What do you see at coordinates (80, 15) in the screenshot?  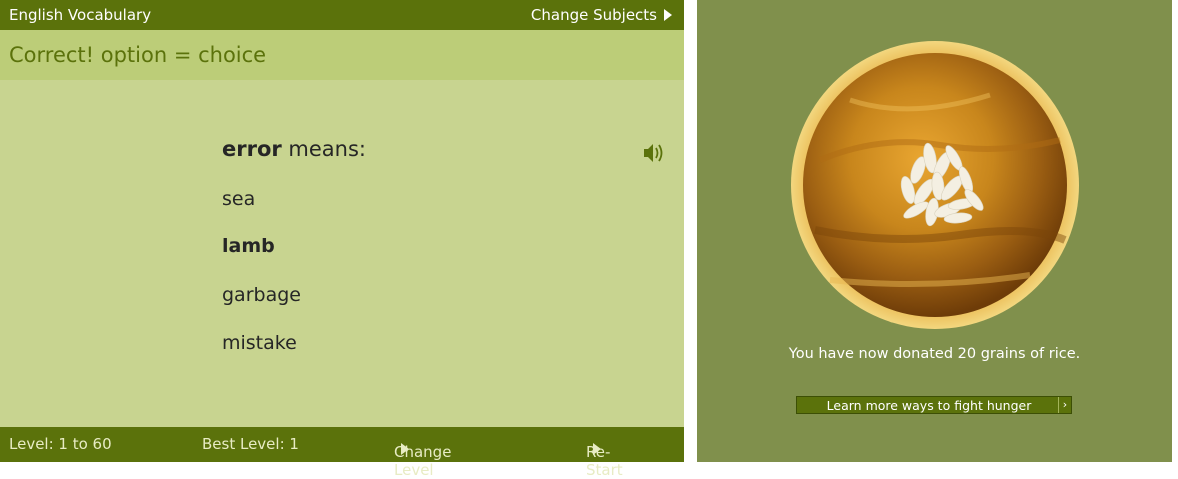 I see `subject-title: English Vocabulary` at bounding box center [80, 15].